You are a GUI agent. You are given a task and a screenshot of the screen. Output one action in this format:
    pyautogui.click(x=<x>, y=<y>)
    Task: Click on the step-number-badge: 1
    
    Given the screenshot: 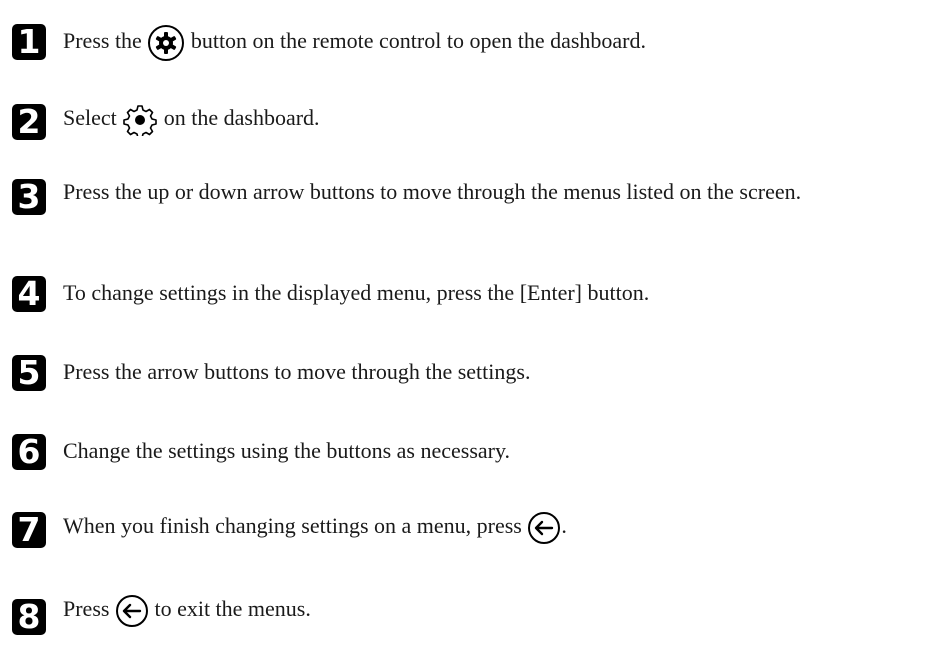 What is the action you would take?
    pyautogui.click(x=29, y=42)
    